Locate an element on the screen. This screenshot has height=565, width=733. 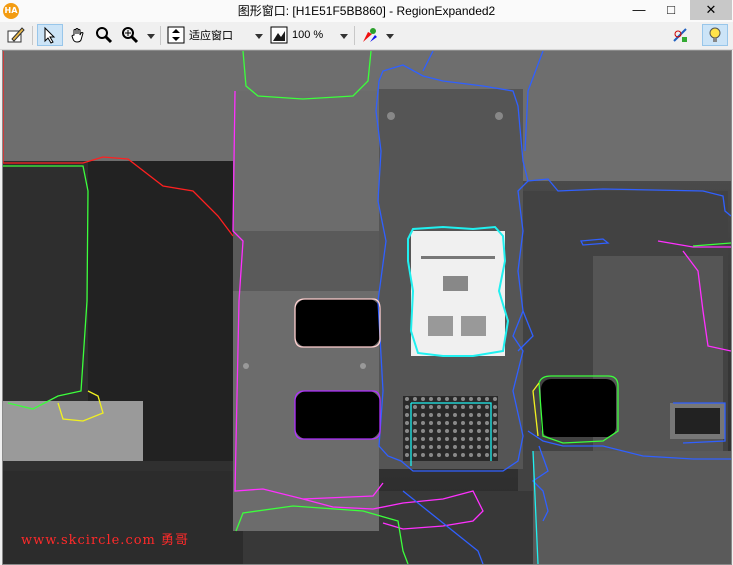
color-picker-icon is located at coordinates (370, 35).